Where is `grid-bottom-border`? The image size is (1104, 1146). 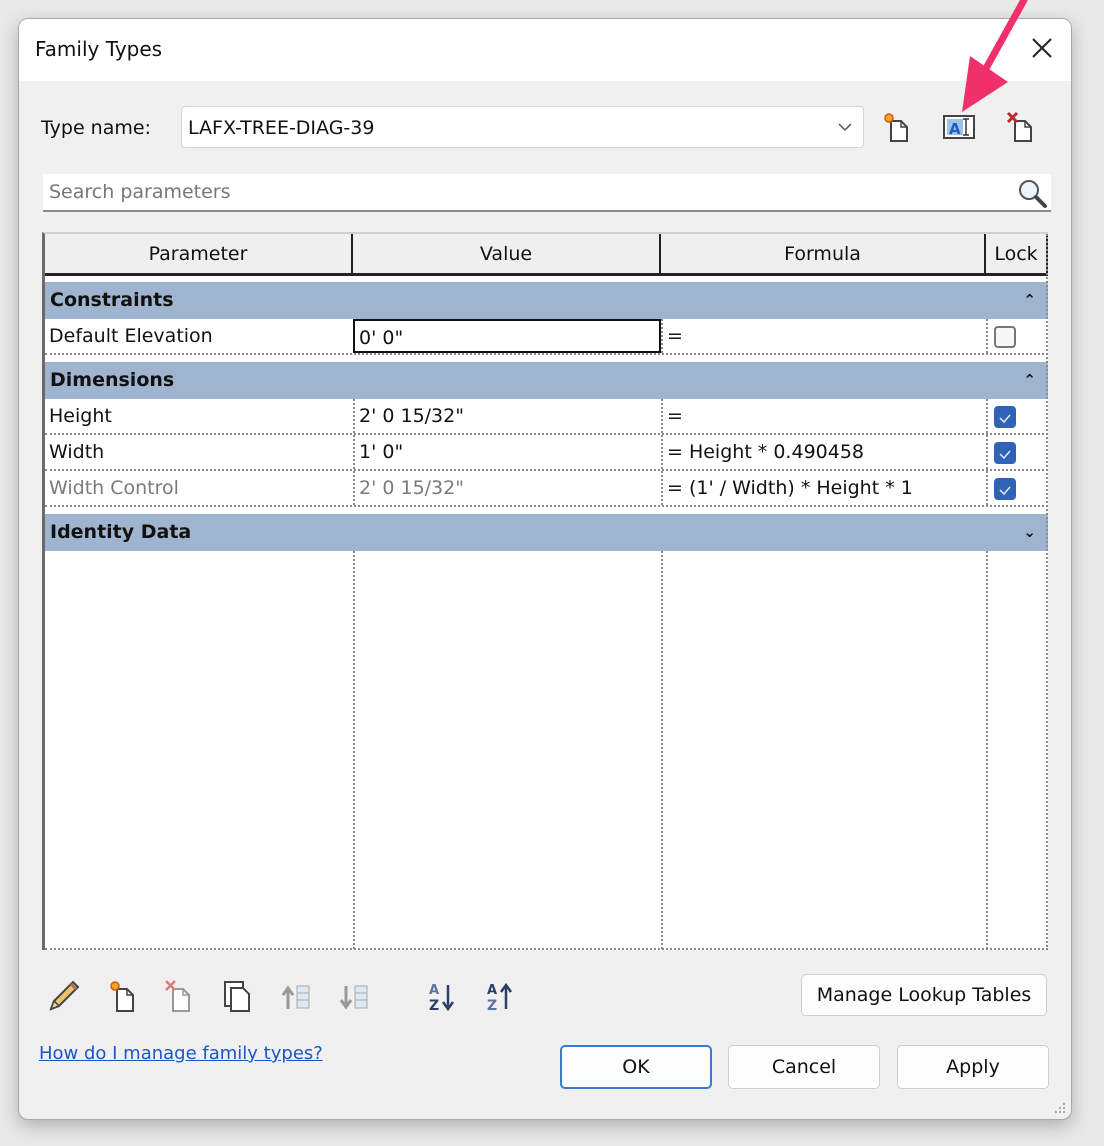
grid-bottom-border is located at coordinates (546, 949).